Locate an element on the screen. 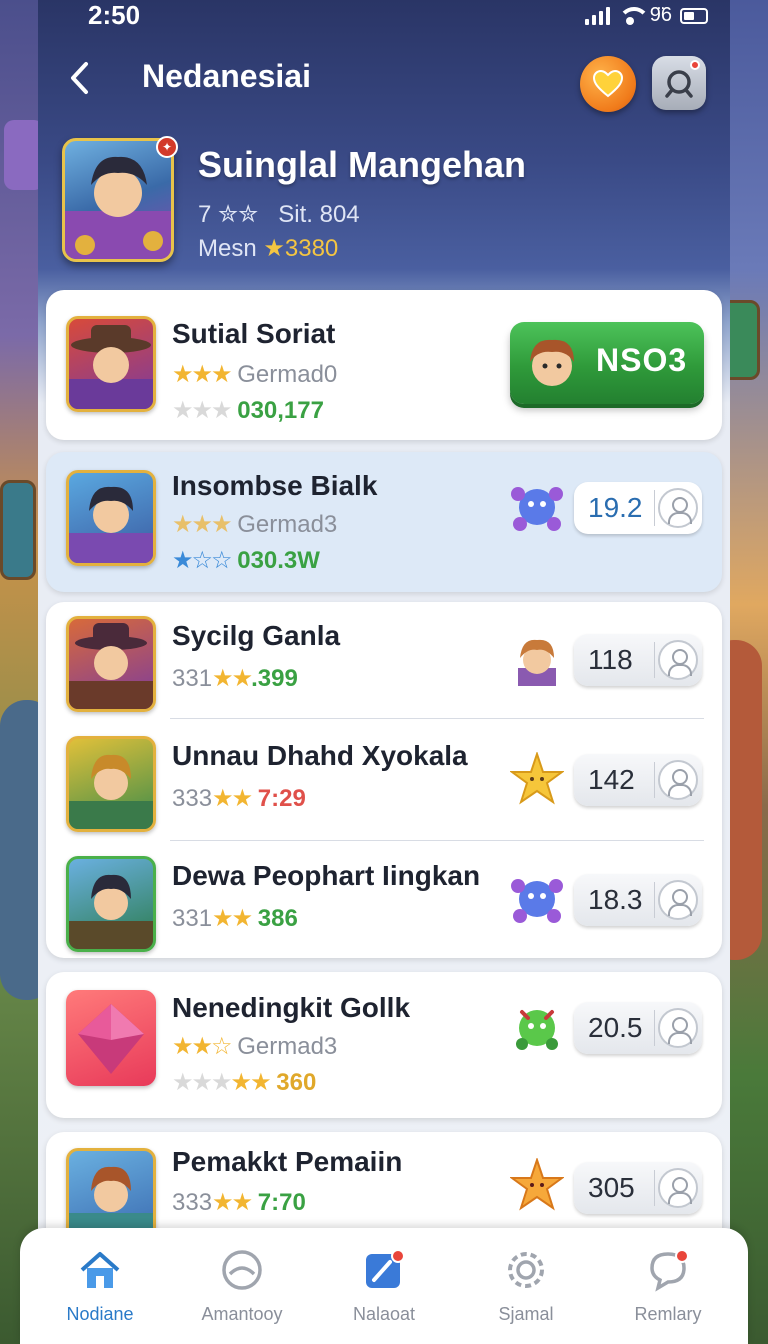 This screenshot has width=768, height=1344. profile-name: Suinglal Mangehan is located at coordinates (362, 164).